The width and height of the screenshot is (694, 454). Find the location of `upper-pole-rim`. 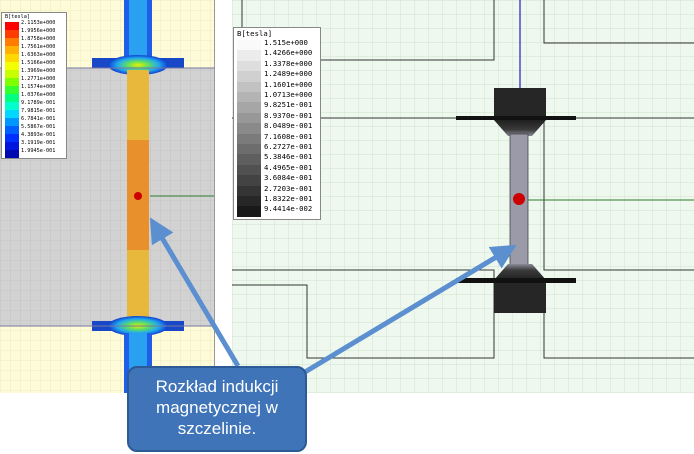

upper-pole-rim is located at coordinates (516, 118).